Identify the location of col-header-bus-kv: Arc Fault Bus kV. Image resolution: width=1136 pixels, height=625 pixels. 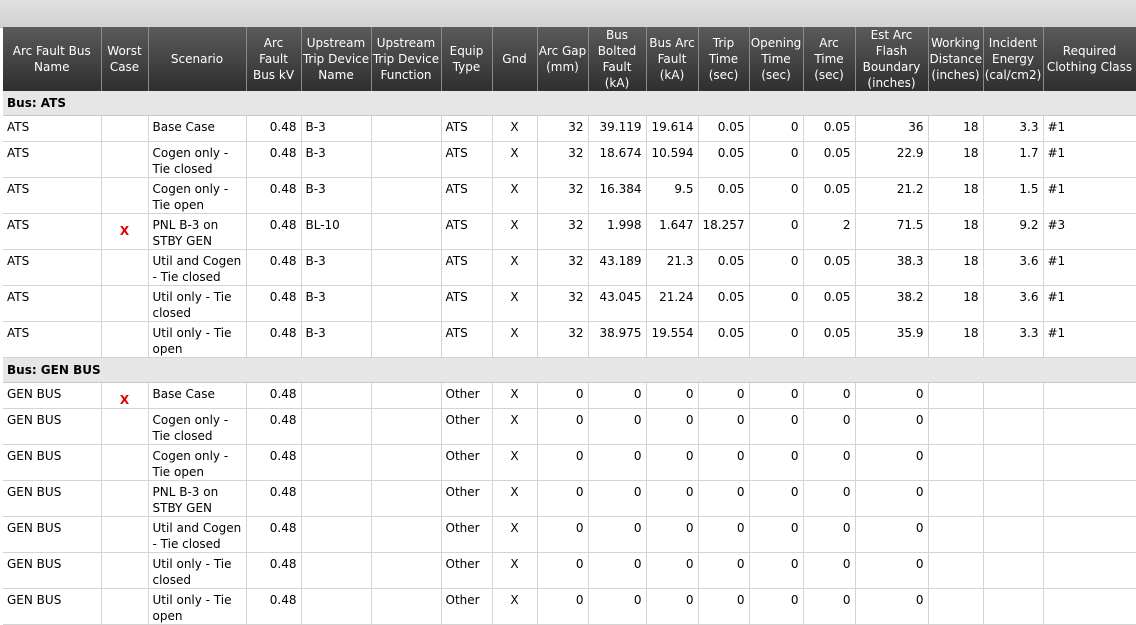
(274, 59).